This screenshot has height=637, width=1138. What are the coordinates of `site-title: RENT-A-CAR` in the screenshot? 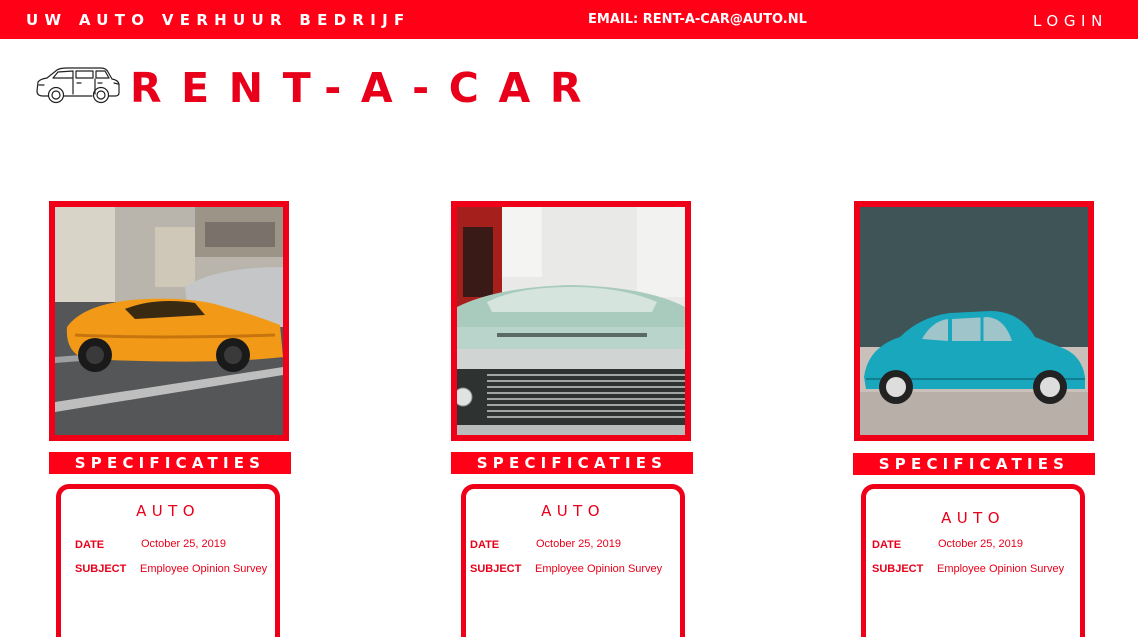 It's located at (365, 88).